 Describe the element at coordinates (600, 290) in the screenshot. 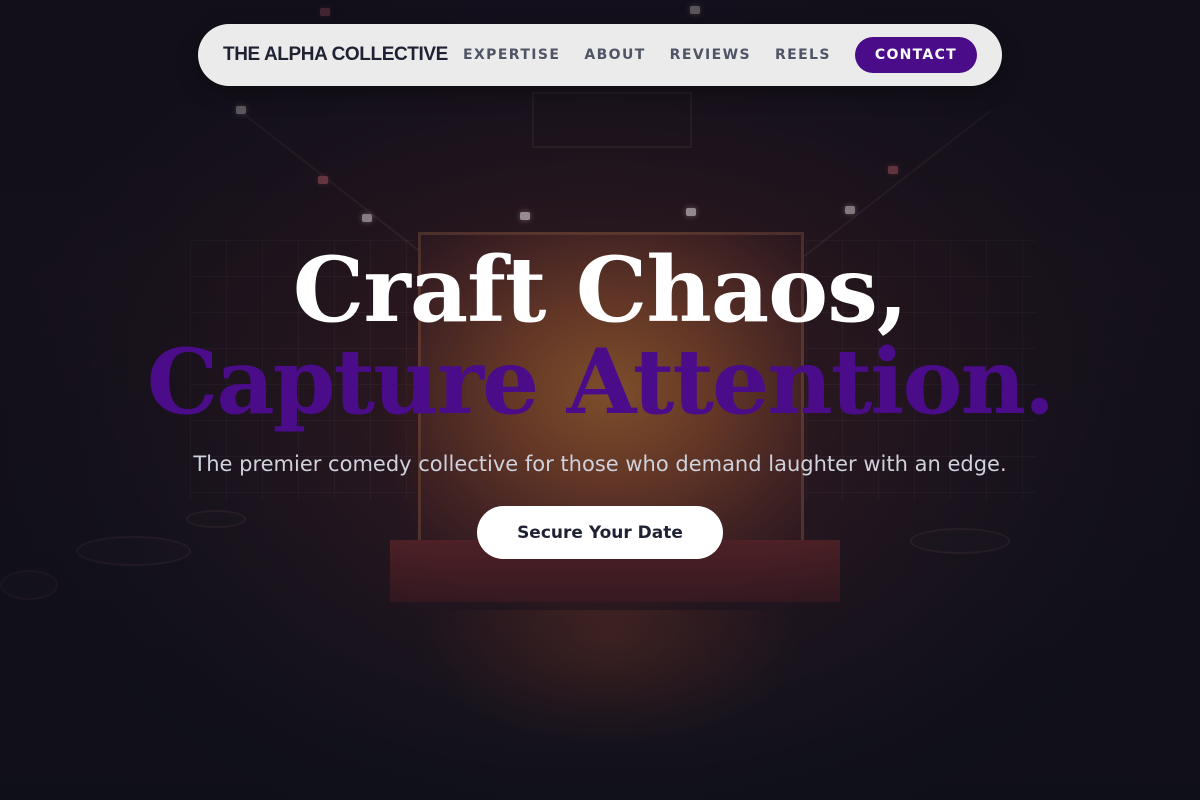

I see `hero-headline-line-1: Craft Chaos,` at that location.